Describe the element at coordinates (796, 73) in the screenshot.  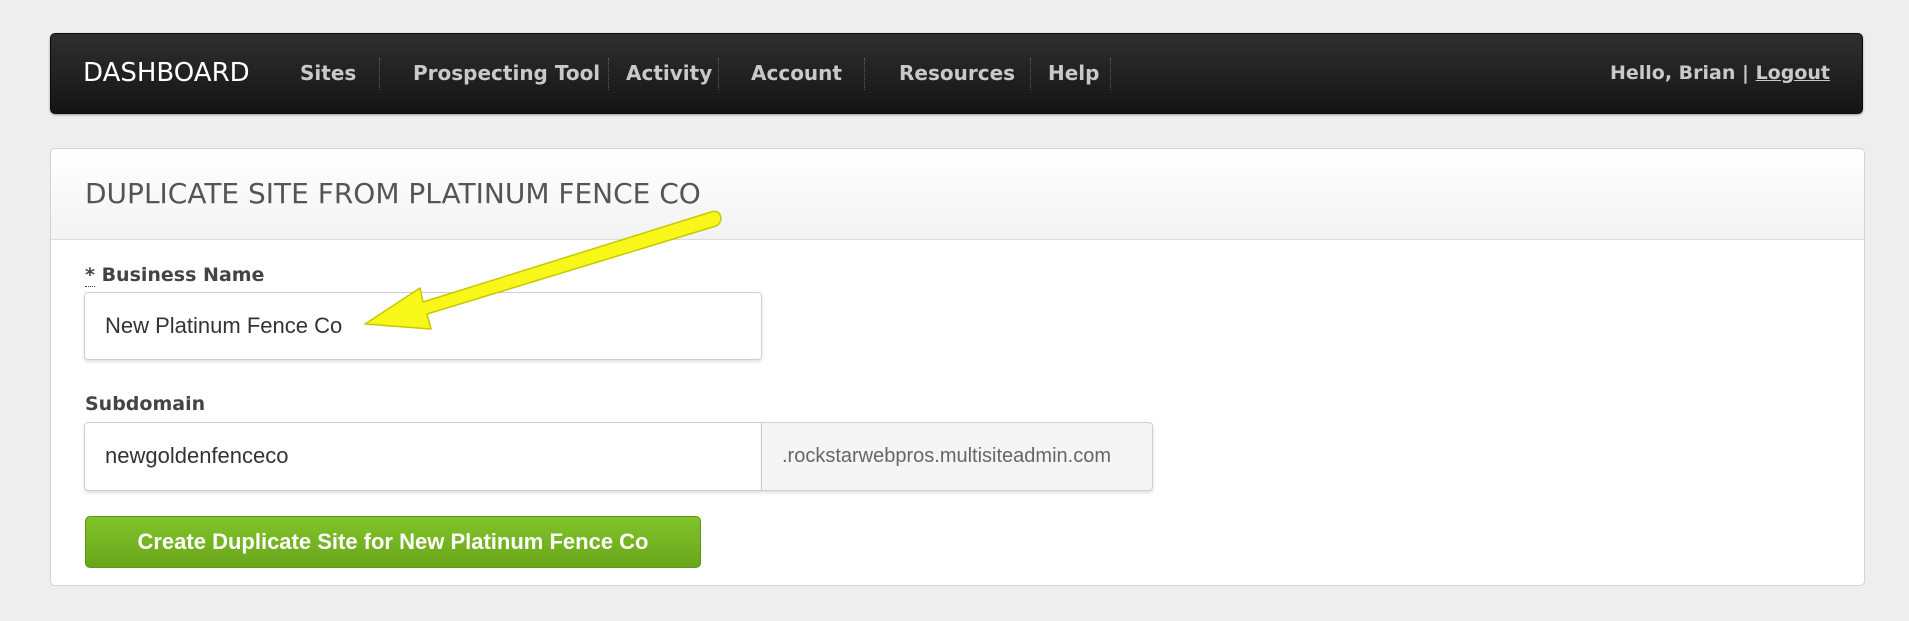
I see `nav-item-account: Account` at that location.